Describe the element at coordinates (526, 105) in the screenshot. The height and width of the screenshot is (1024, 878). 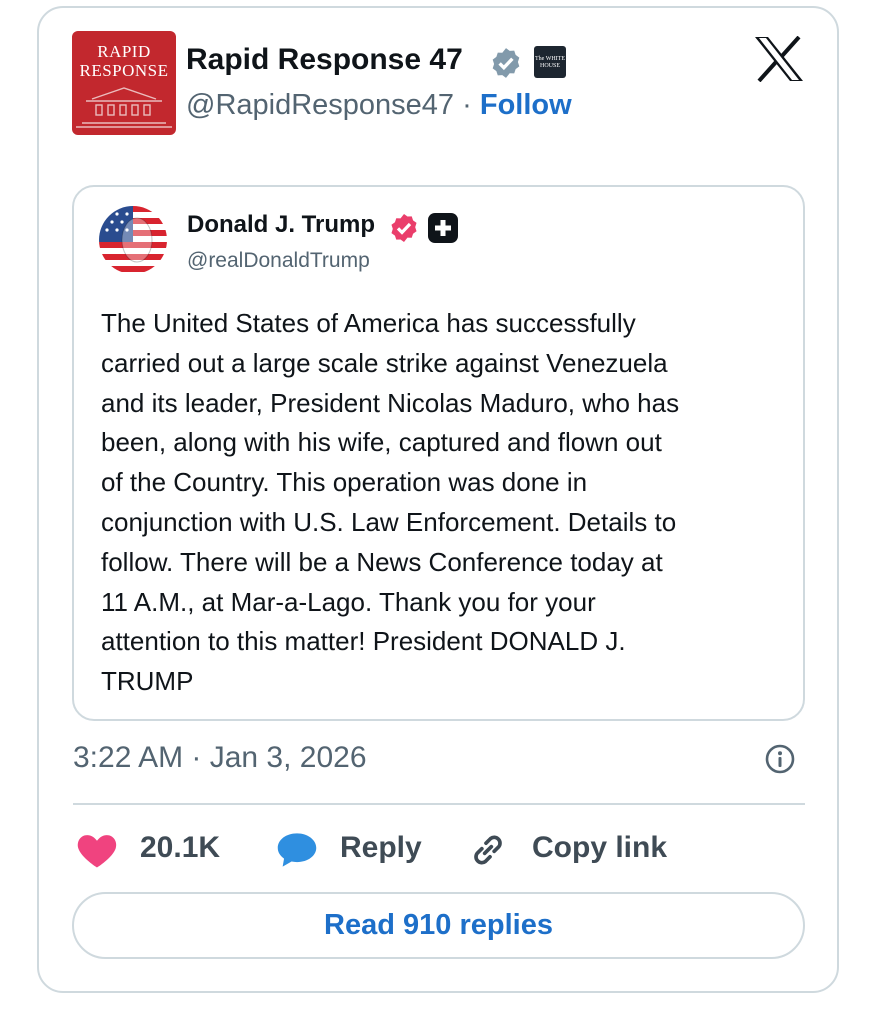
I see `follow-button: Follow` at that location.